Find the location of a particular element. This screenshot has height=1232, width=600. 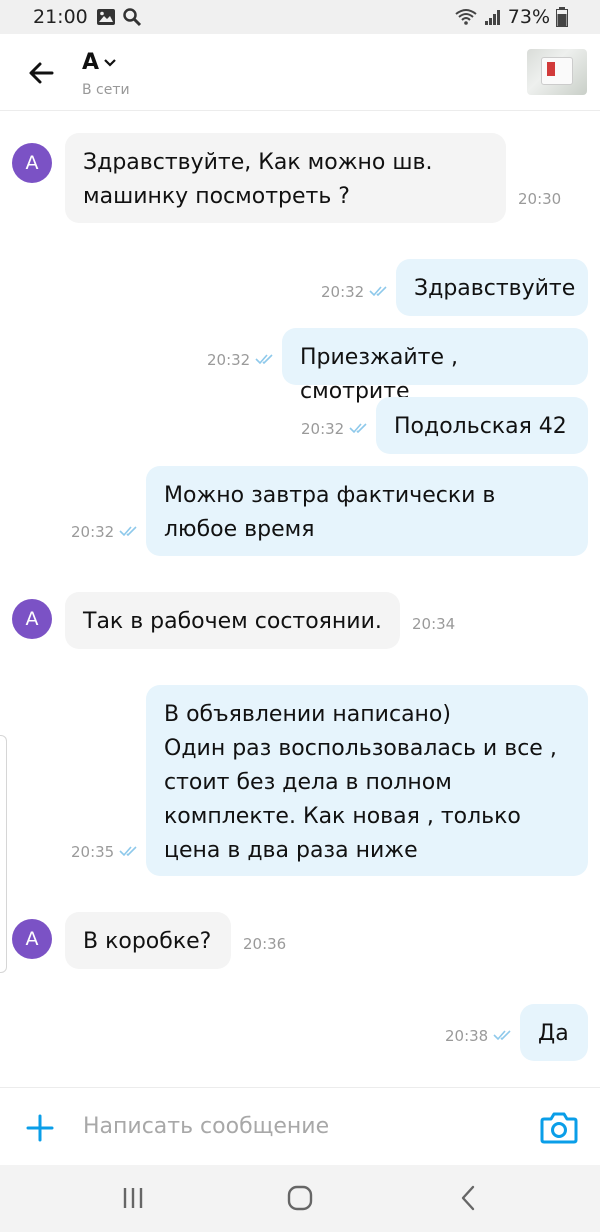

chevron-down-icon is located at coordinates (110, 62).